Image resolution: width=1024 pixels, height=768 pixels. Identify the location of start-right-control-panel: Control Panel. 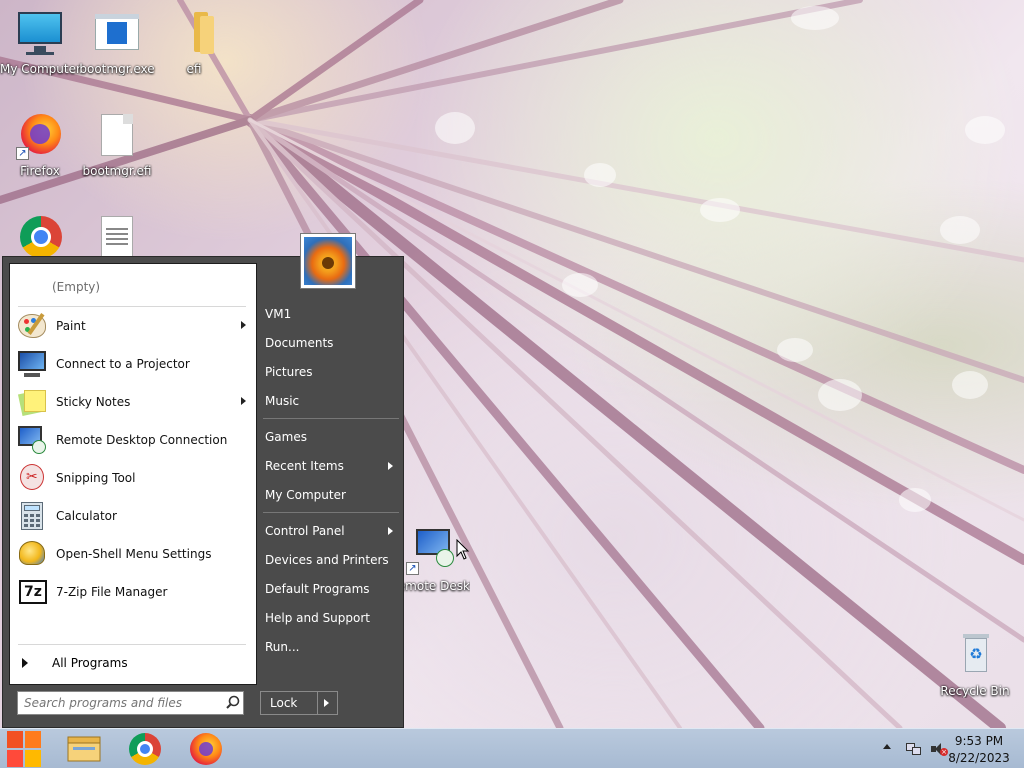
(332, 531).